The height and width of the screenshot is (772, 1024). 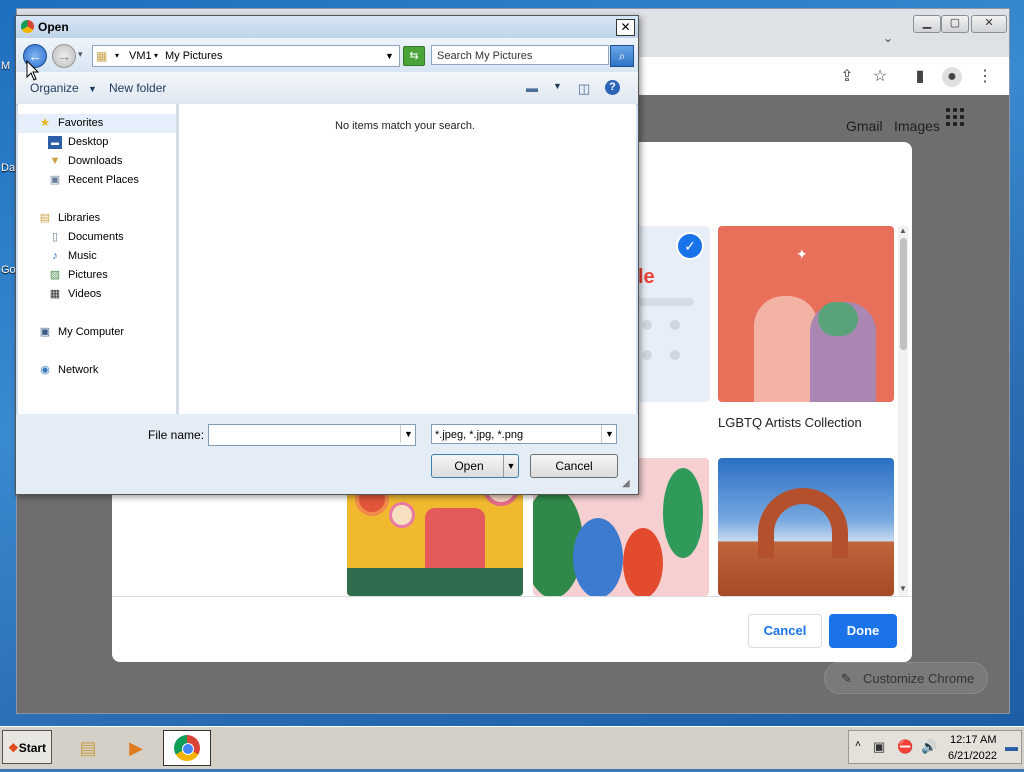 What do you see at coordinates (626, 483) in the screenshot?
I see `resize-grip-icon: ◢` at bounding box center [626, 483].